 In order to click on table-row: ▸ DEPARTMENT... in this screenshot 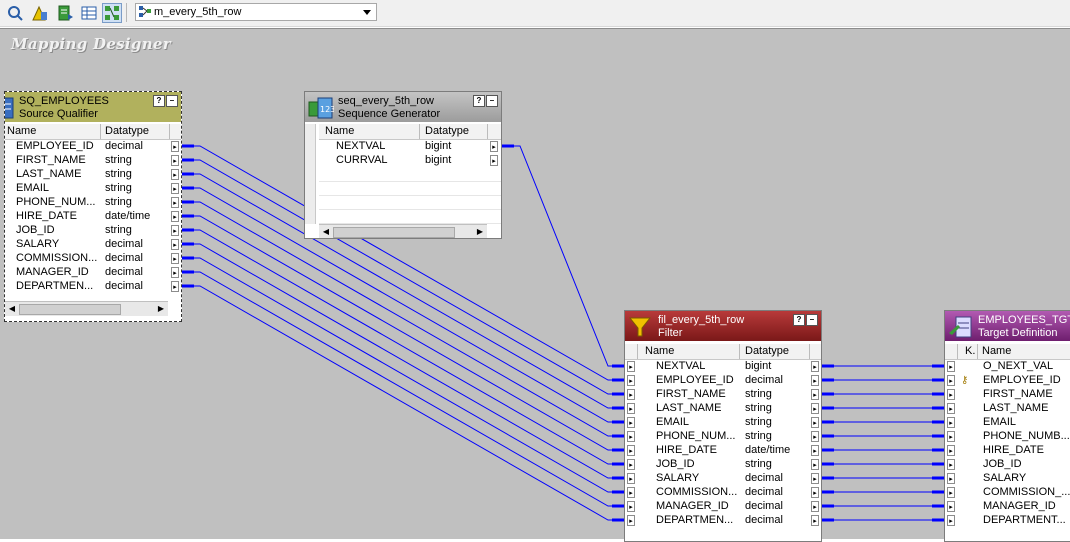, I will do `click(1007, 521)`.